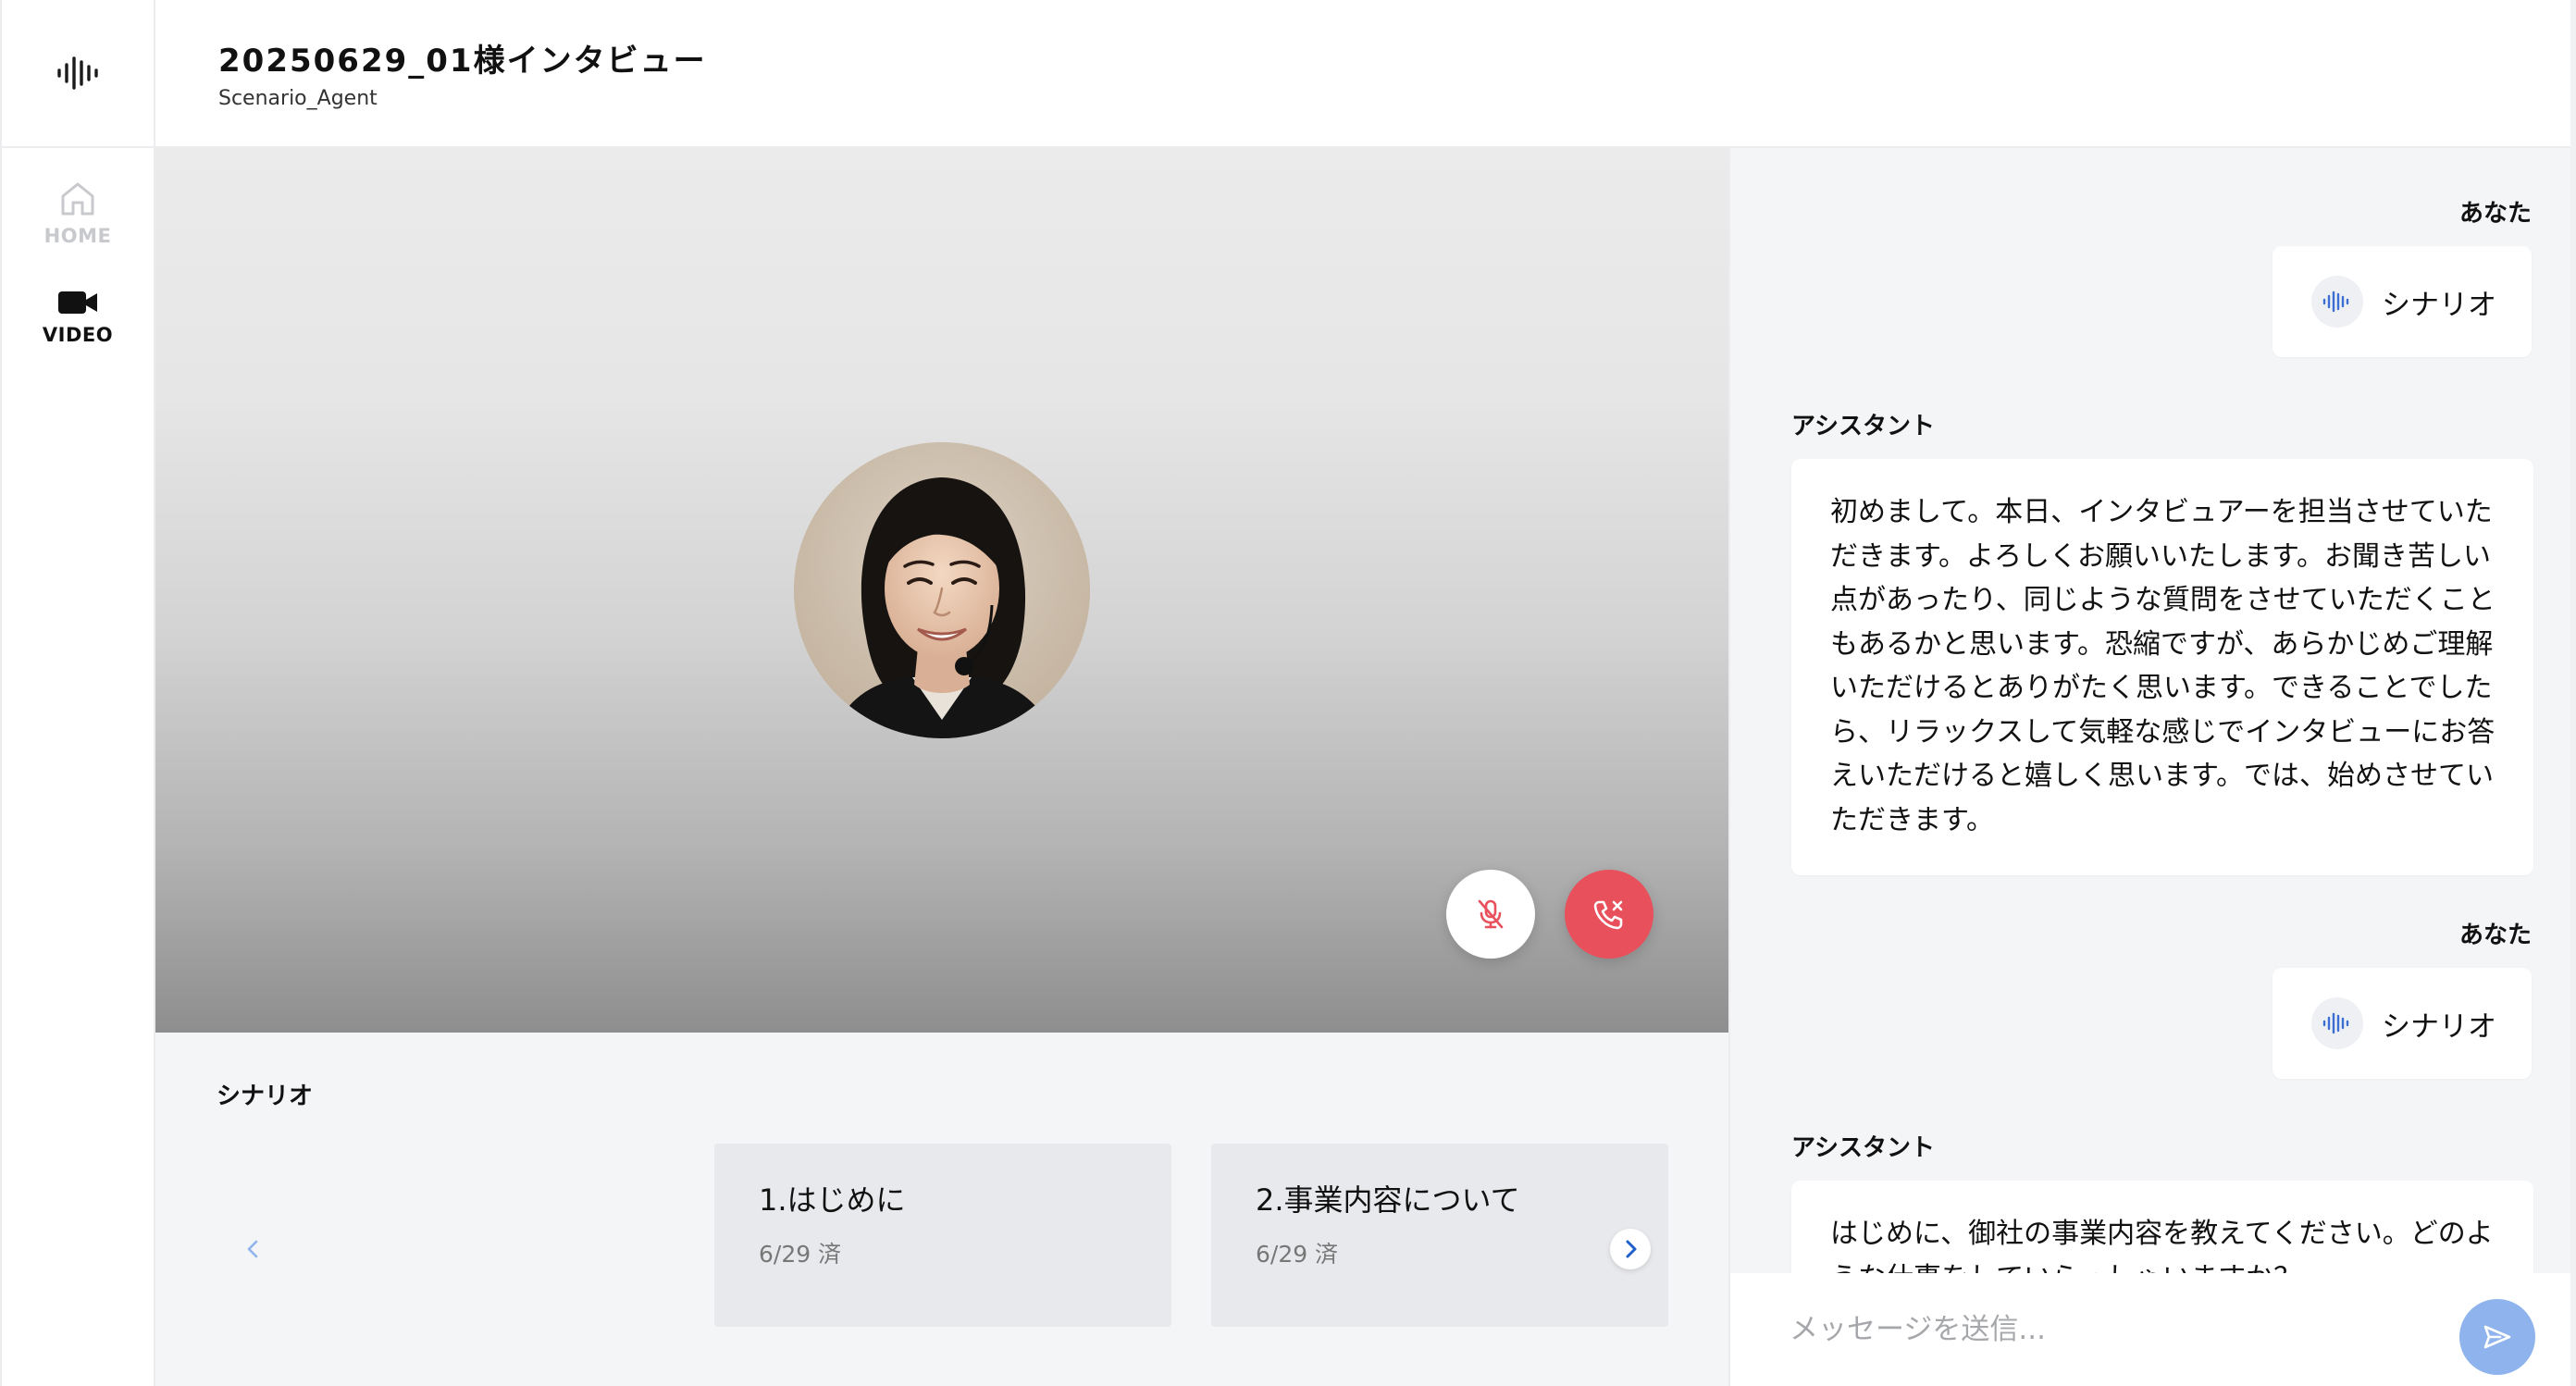  I want to click on nav-item-home: HOME, so click(78, 213).